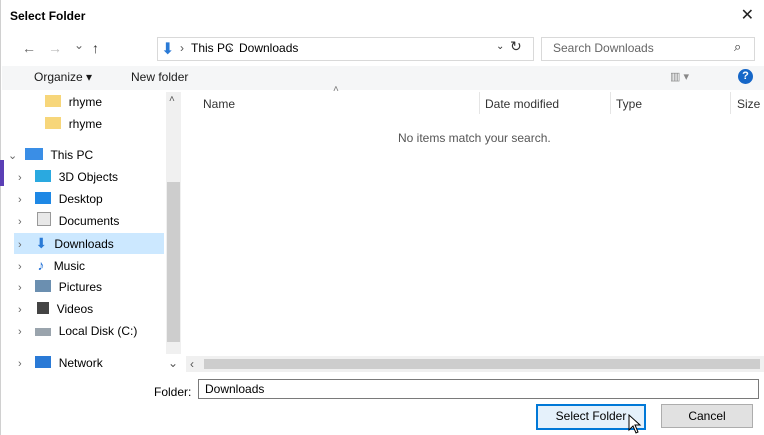 The image size is (764, 435). What do you see at coordinates (679, 76) in the screenshot?
I see `change-view-icon: ▥ ▾` at bounding box center [679, 76].